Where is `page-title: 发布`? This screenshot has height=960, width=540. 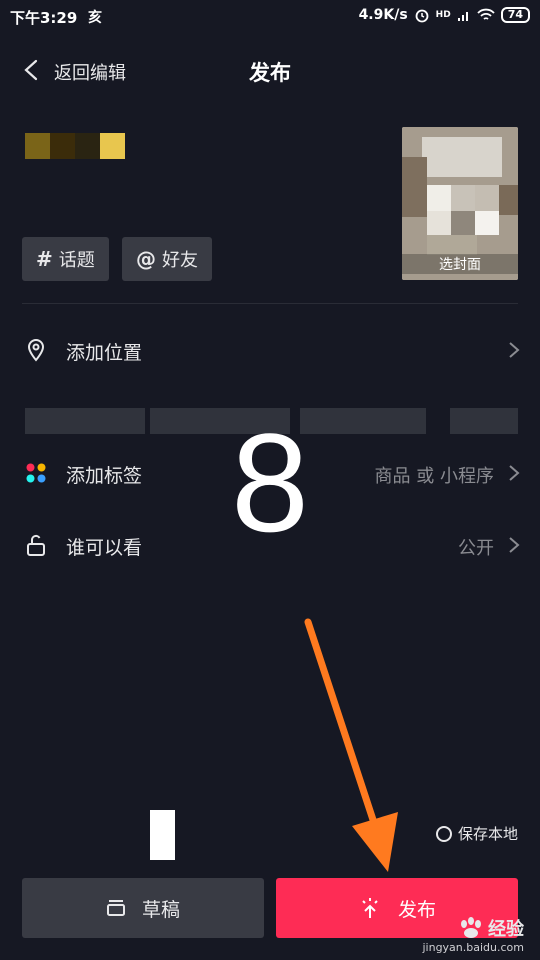 page-title: 发布 is located at coordinates (270, 73).